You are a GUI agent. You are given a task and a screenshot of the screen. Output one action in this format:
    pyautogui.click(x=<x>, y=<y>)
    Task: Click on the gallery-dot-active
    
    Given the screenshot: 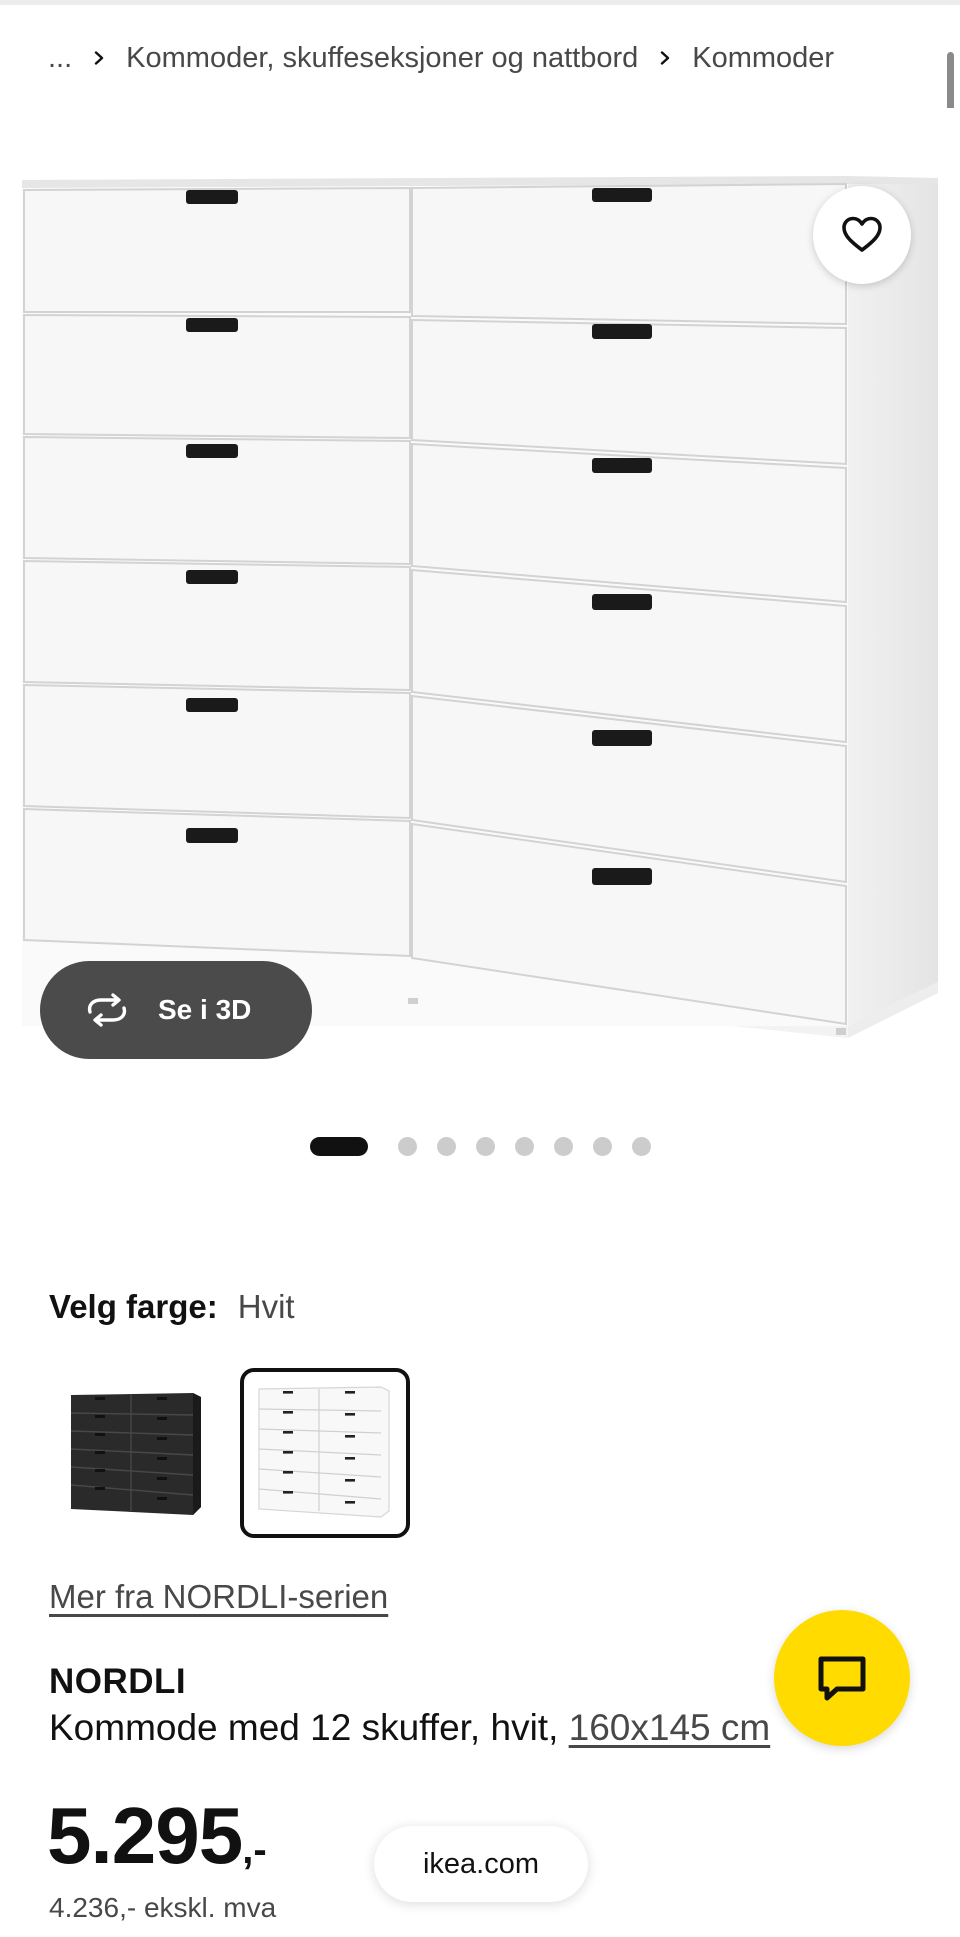 What is the action you would take?
    pyautogui.click(x=338, y=1146)
    